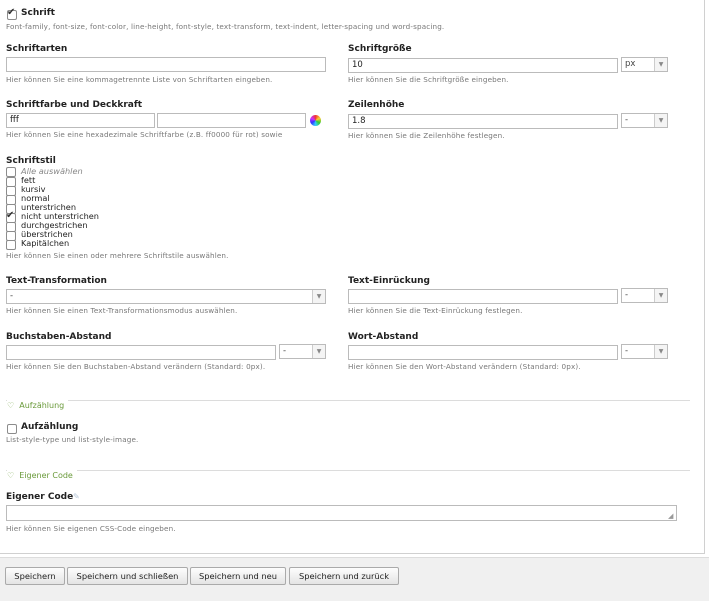  What do you see at coordinates (56, 281) in the screenshot?
I see `text-transformation-label: Text-Transformation` at bounding box center [56, 281].